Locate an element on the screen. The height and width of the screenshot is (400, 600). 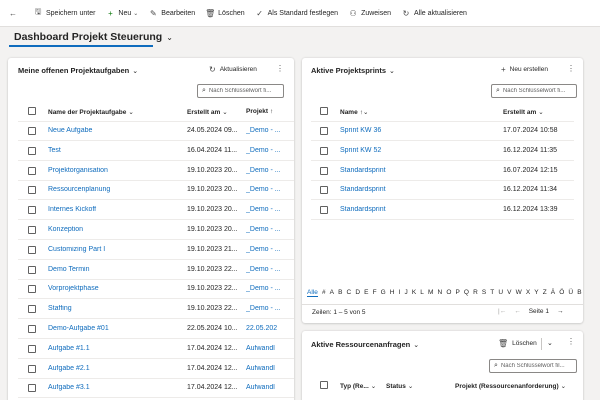
task-name-link: Demo Termin is located at coordinates (113, 269).